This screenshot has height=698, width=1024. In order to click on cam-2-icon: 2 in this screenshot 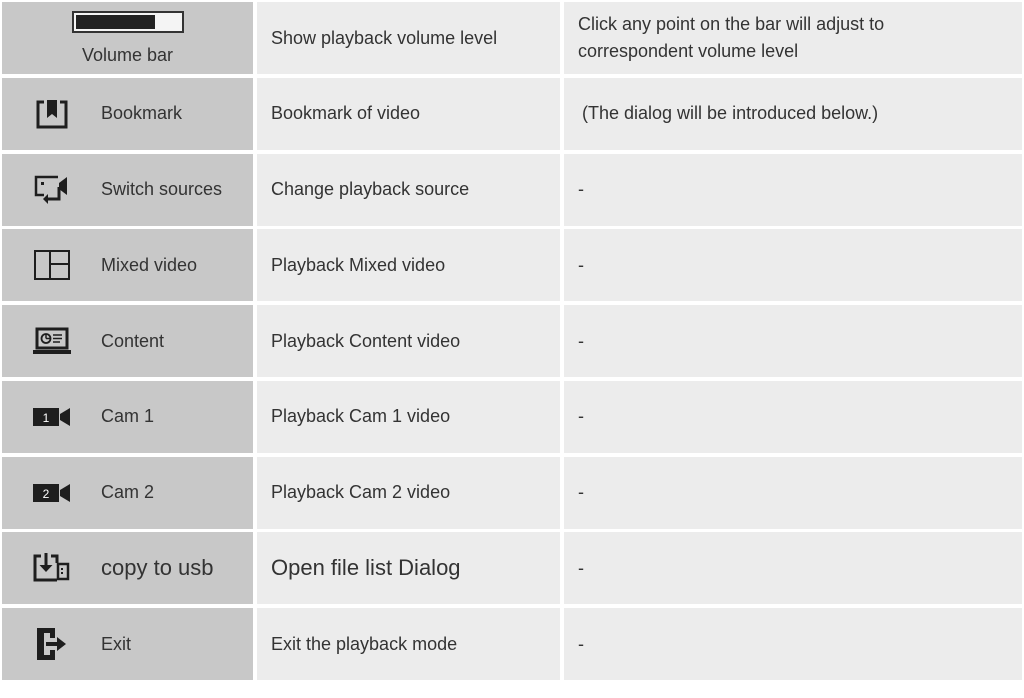, I will do `click(52, 493)`.